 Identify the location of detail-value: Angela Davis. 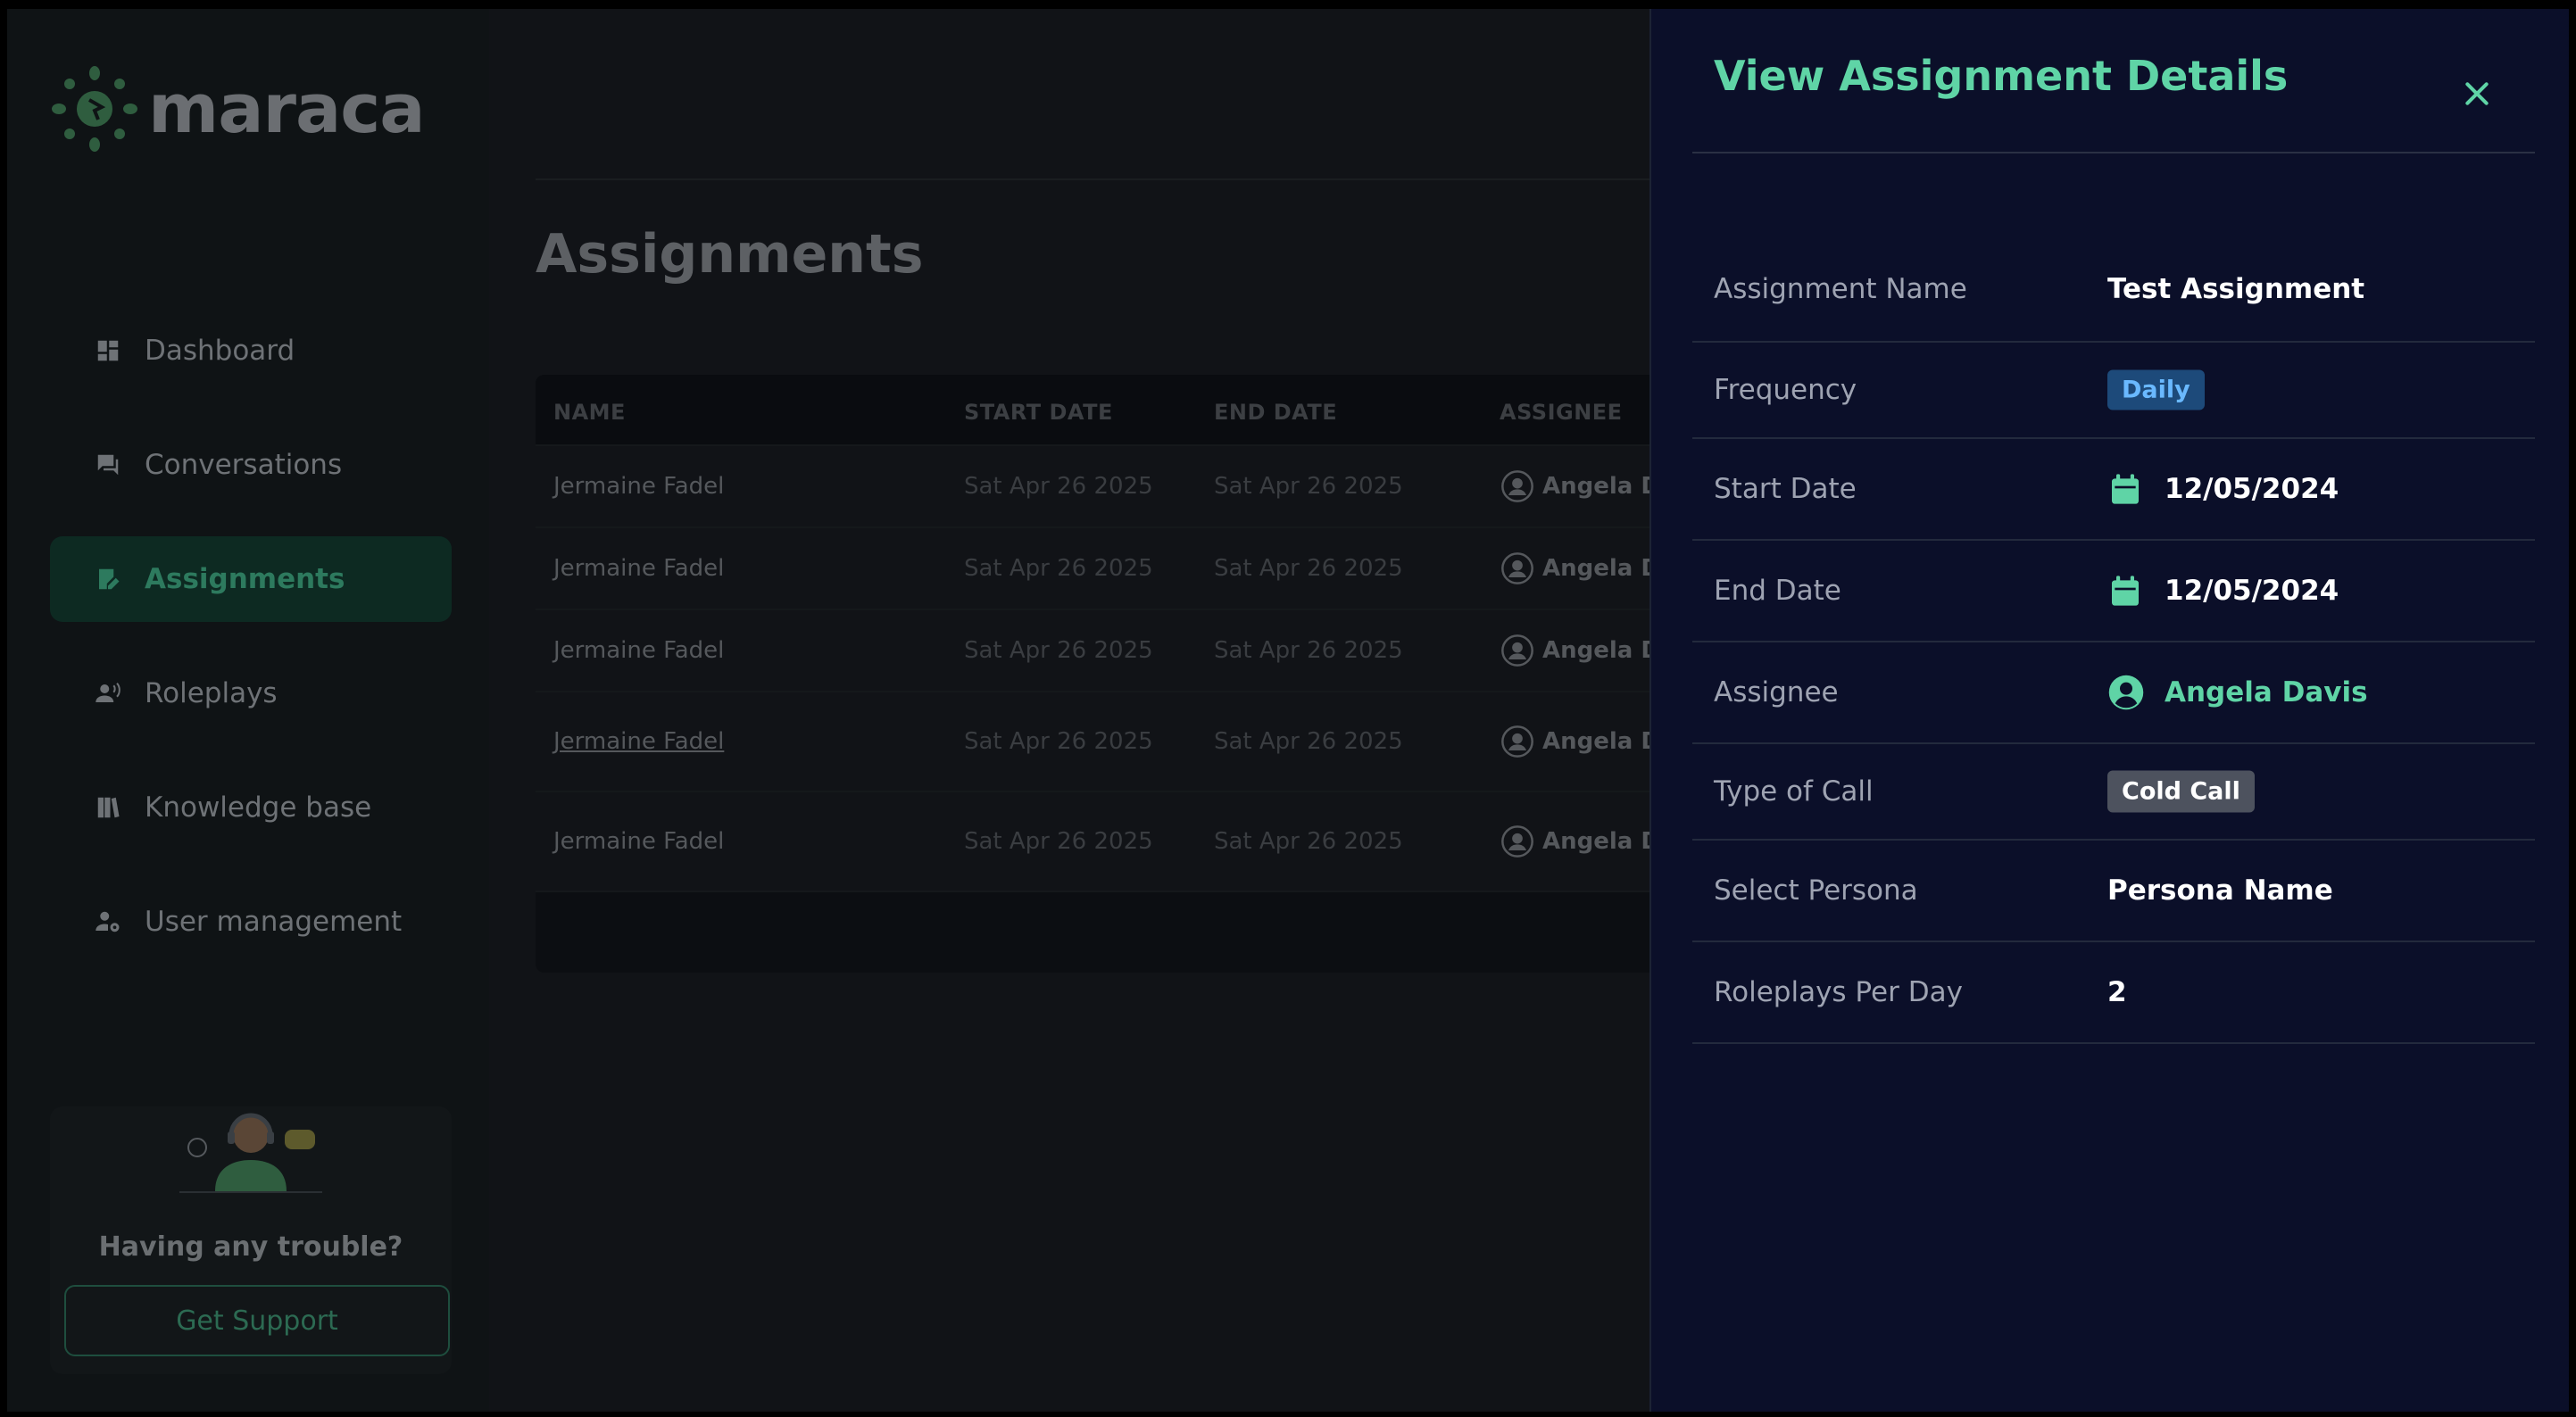
(2237, 692).